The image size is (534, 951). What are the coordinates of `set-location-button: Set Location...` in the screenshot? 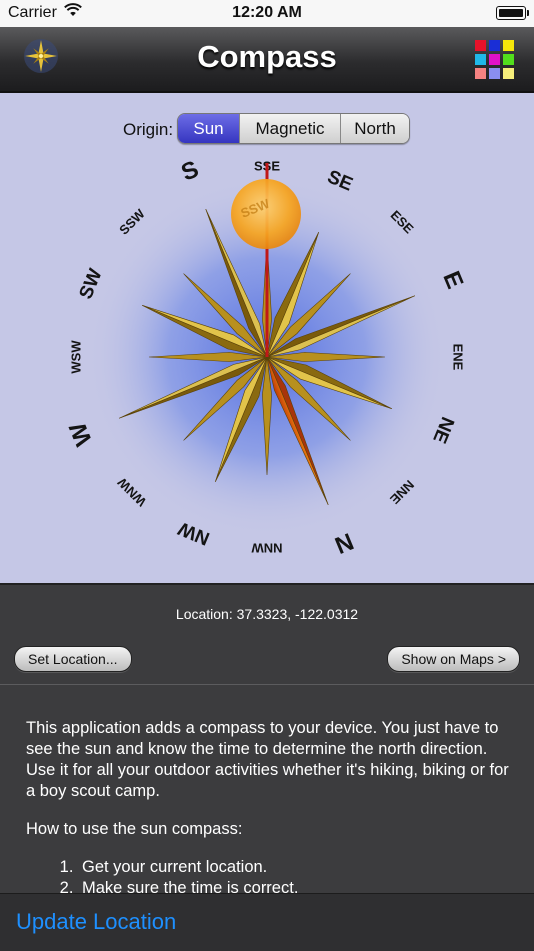 It's located at (73, 659).